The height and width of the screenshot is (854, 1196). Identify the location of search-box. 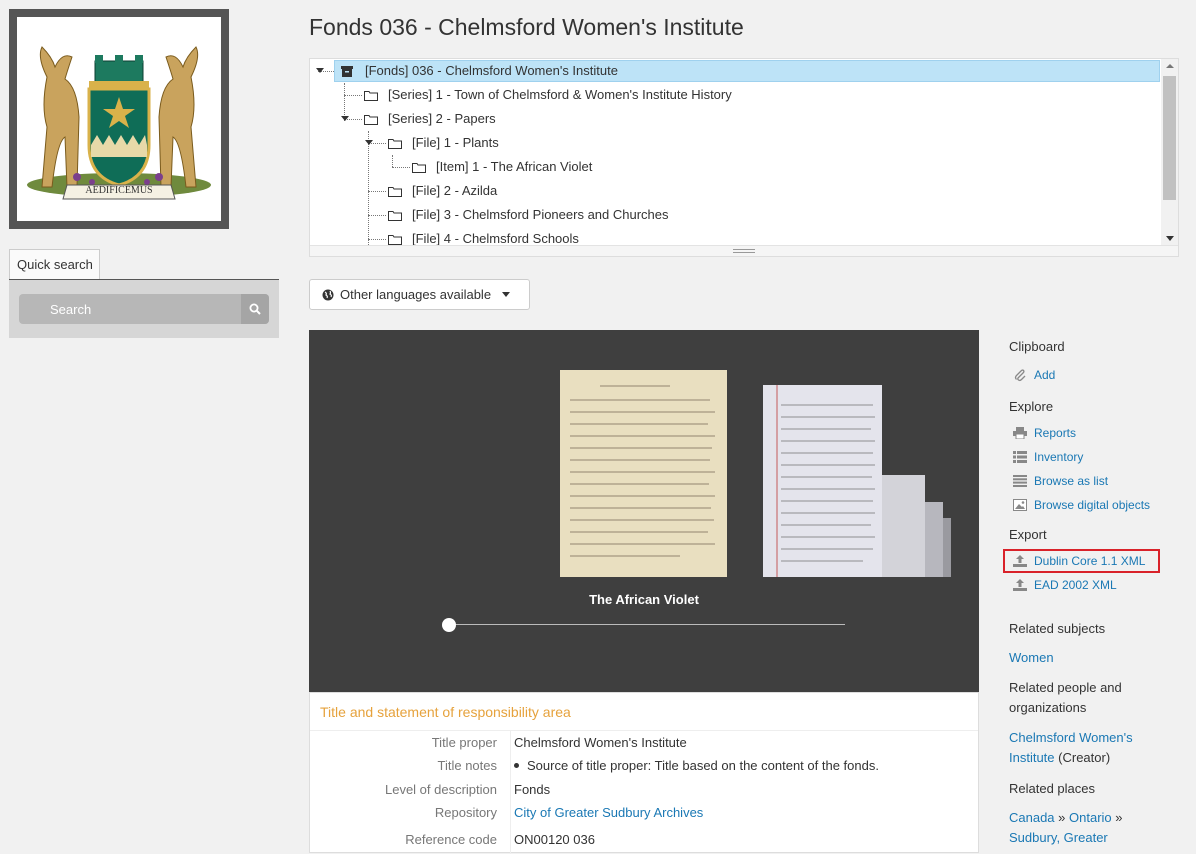
(144, 309).